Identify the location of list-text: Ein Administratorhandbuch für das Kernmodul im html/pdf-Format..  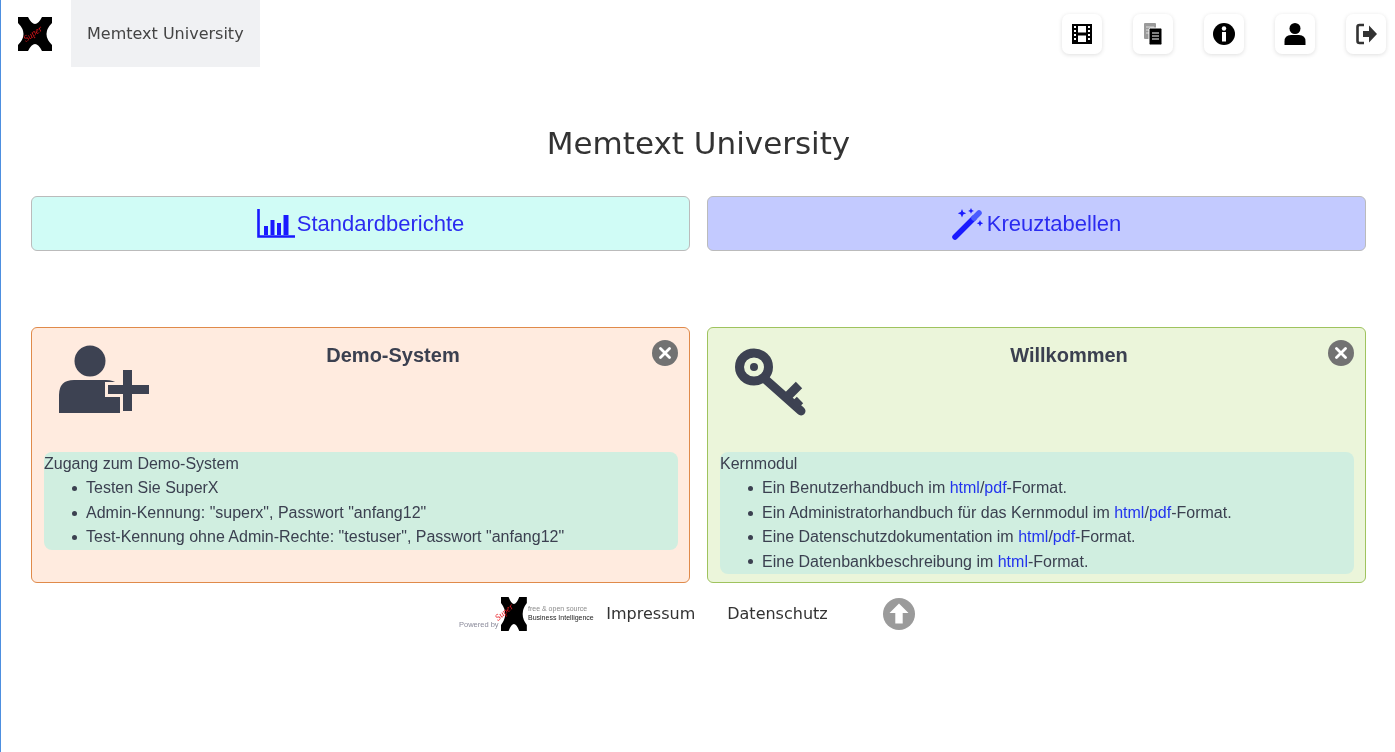
(997, 512).